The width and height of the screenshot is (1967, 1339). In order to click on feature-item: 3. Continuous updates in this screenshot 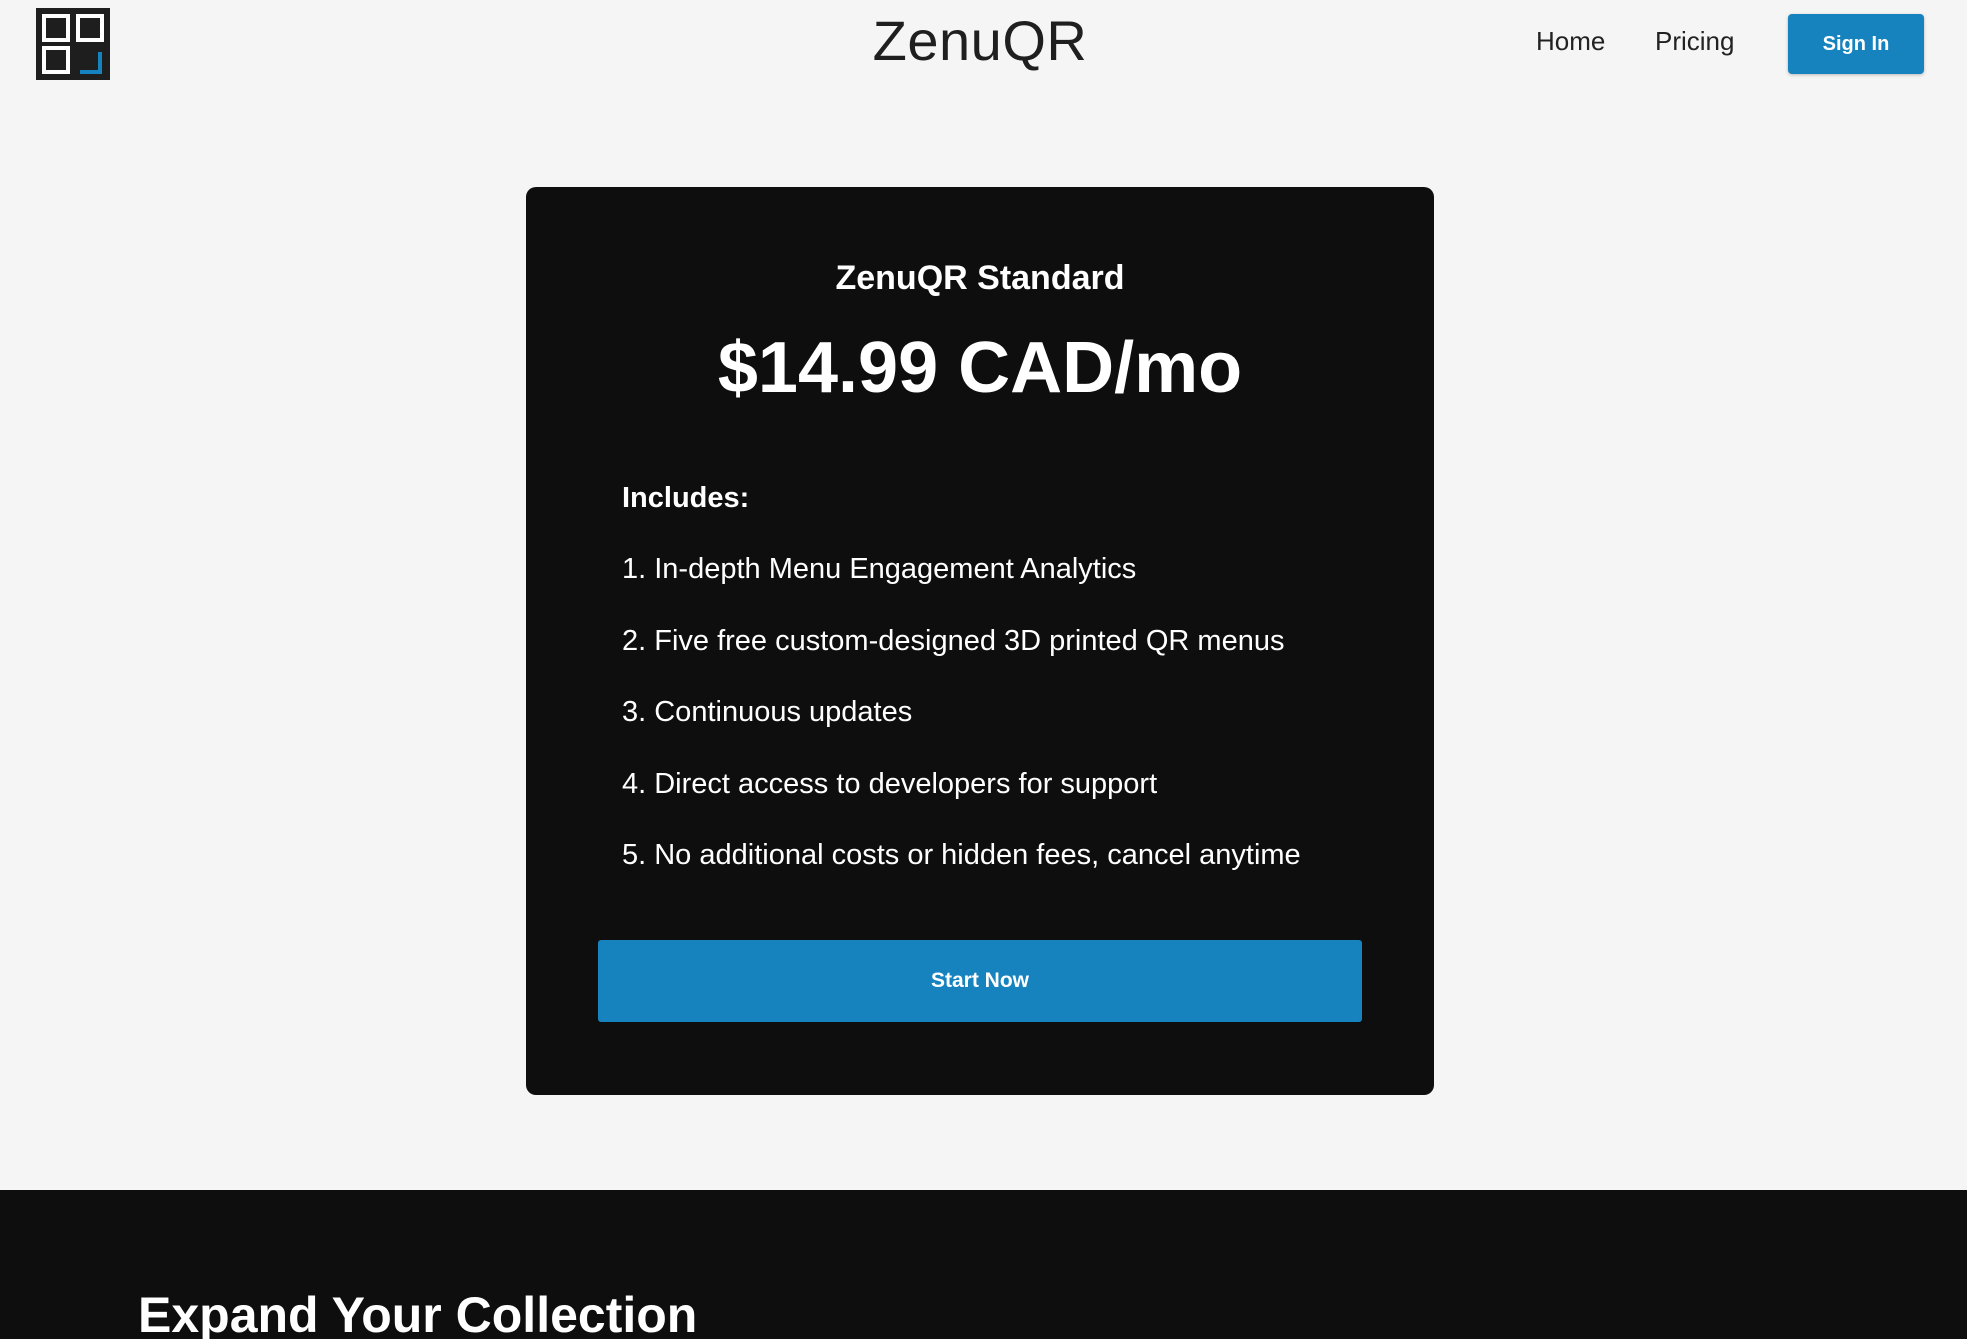, I will do `click(767, 712)`.